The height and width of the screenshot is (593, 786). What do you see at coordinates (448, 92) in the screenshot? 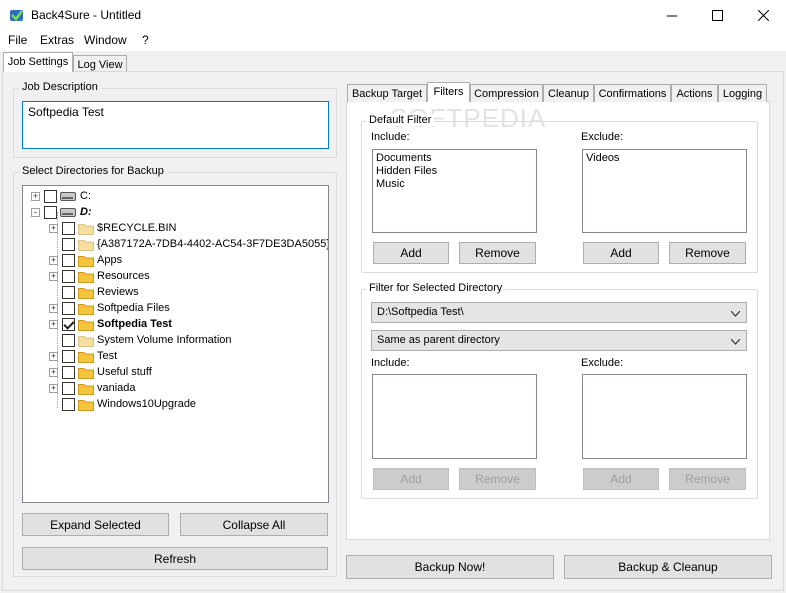
I see `tab-filters: Filters` at bounding box center [448, 92].